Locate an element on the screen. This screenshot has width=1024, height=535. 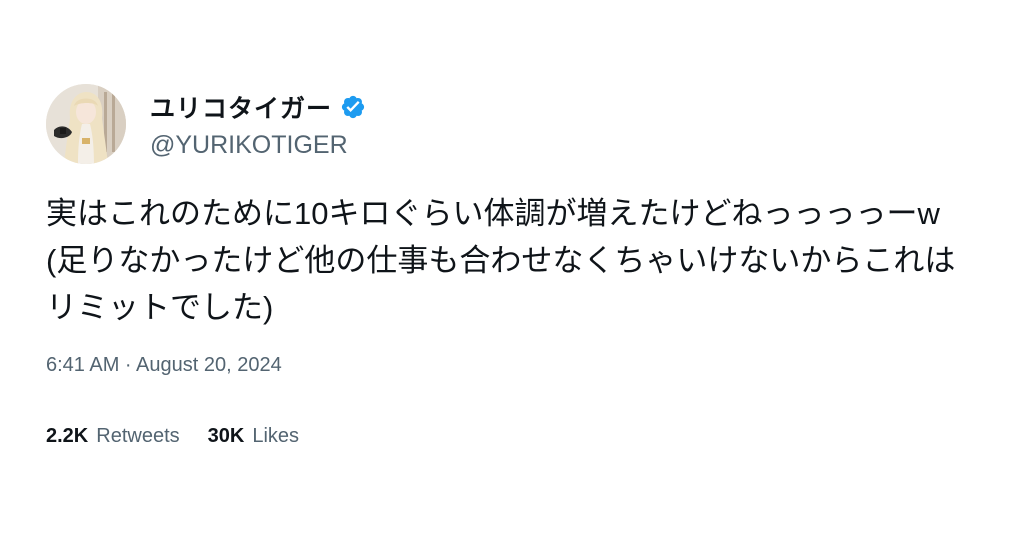
retweets-stat: 2.2K Retweets is located at coordinates (113, 436).